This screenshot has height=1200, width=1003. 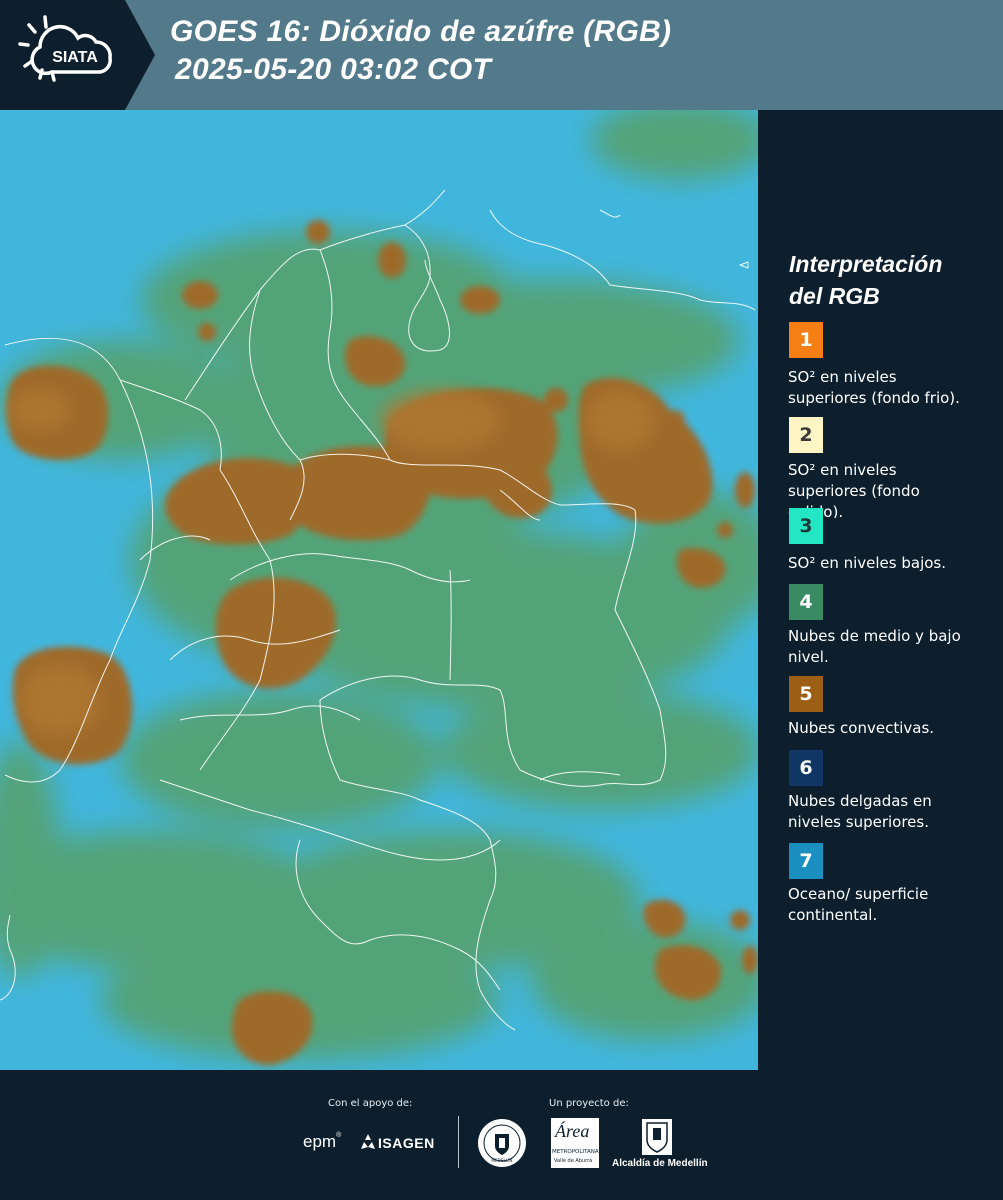 I want to click on legend-swatch-1: 1, so click(x=806, y=340).